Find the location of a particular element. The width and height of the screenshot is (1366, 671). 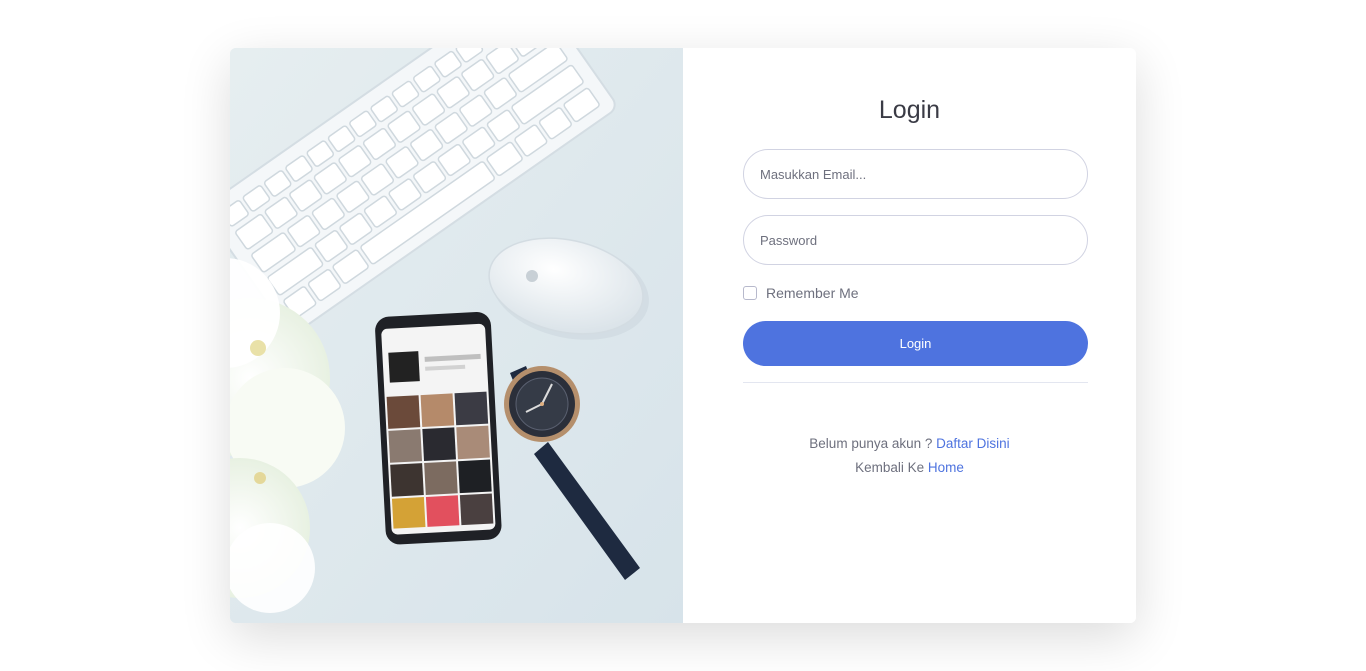

remember-me-checkbox: Remember Me is located at coordinates (801, 293).